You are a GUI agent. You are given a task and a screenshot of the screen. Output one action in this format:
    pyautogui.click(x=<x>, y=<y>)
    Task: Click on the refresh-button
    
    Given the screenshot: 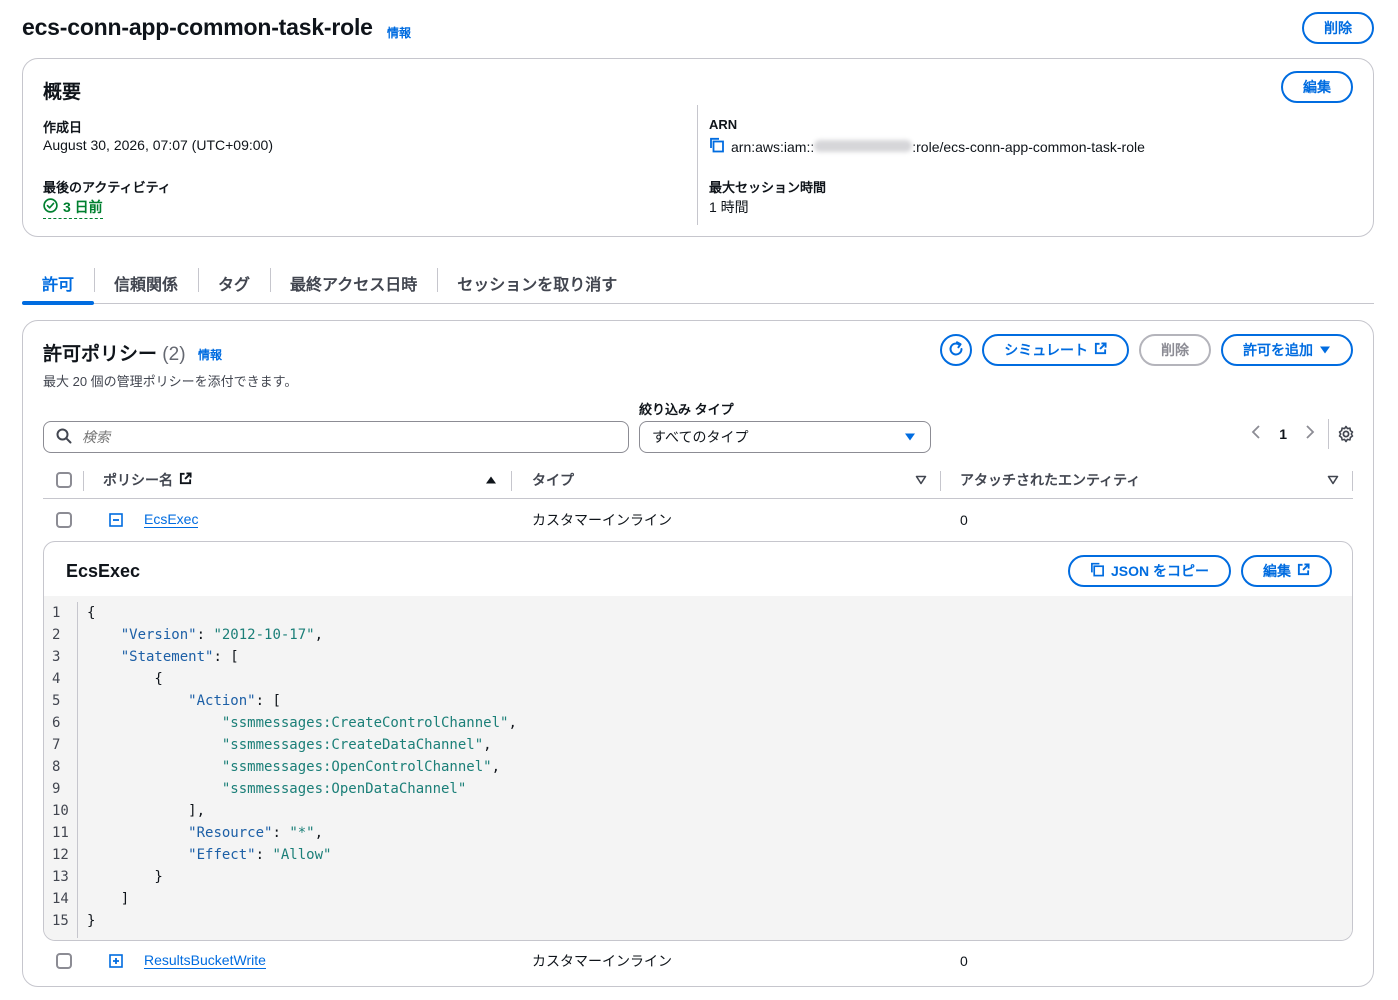 What is the action you would take?
    pyautogui.click(x=956, y=350)
    